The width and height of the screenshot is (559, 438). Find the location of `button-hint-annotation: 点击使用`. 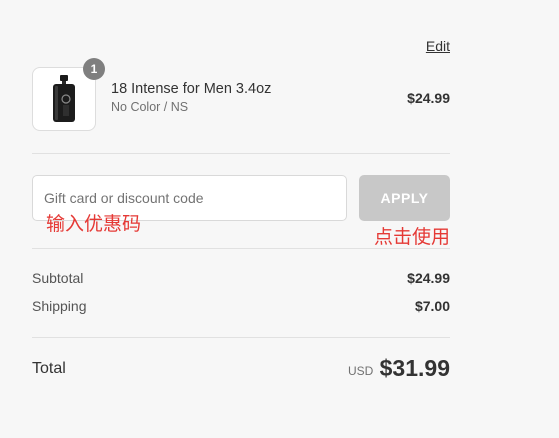

button-hint-annotation: 点击使用 is located at coordinates (412, 237).